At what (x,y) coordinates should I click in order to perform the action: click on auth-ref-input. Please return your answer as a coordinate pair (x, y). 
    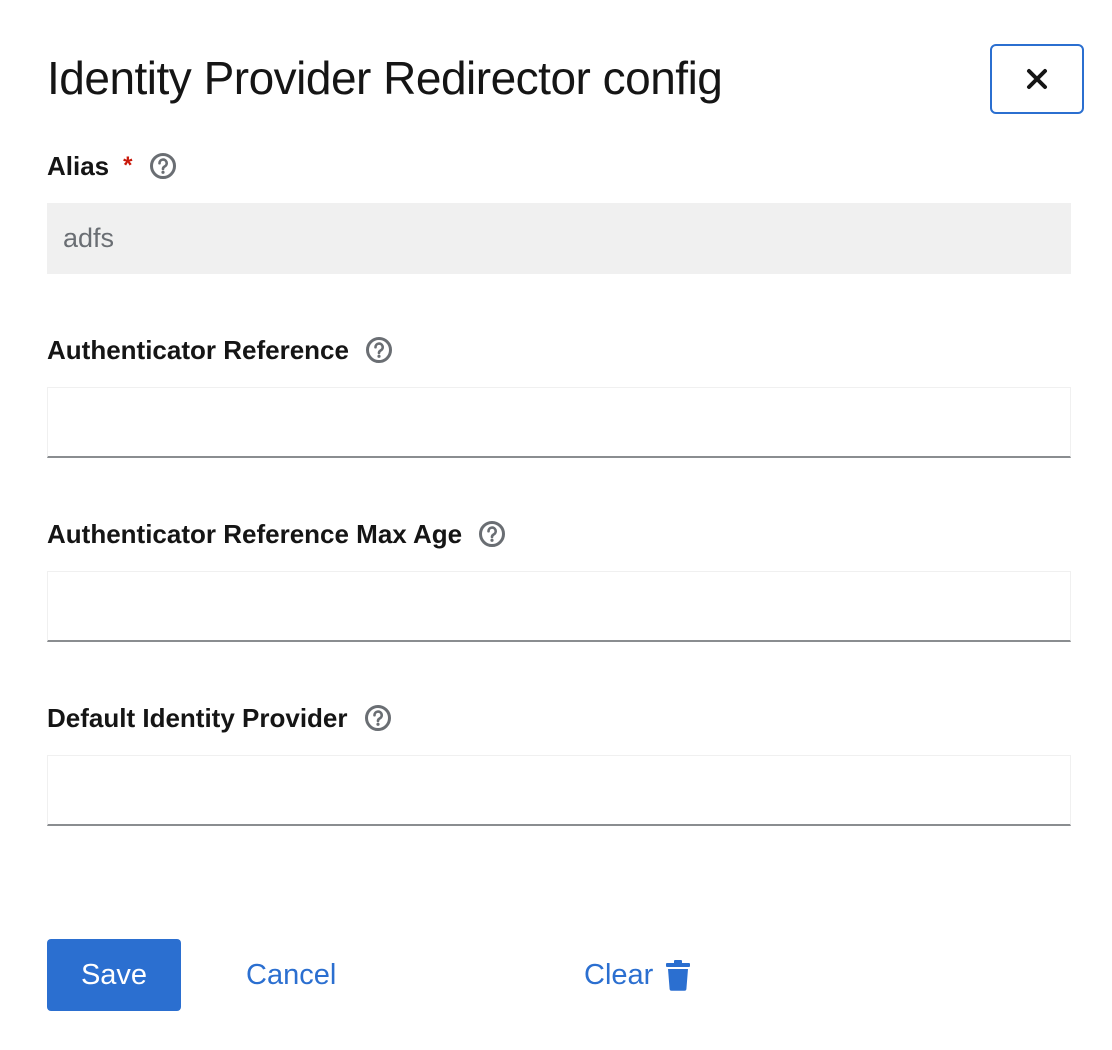
    Looking at the image, I should click on (559, 422).